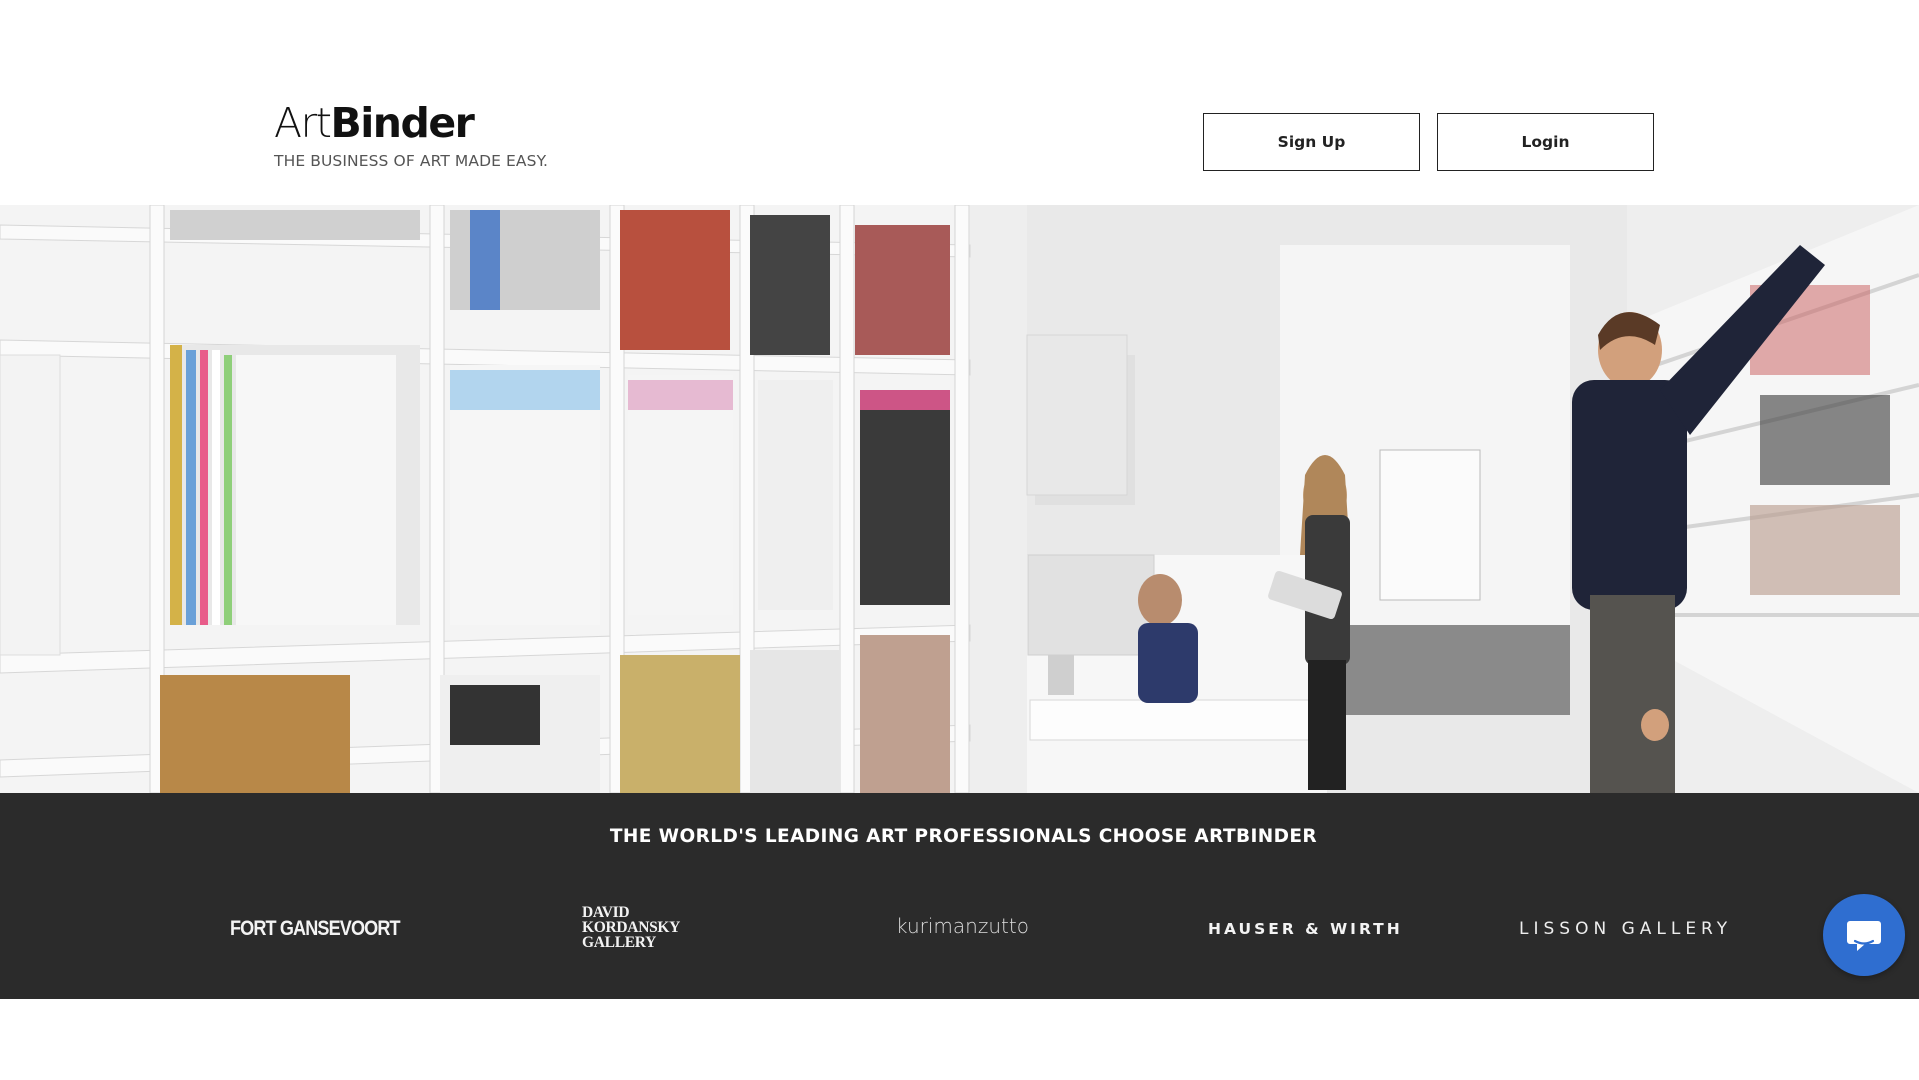 The image size is (1919, 1080). I want to click on chat-bubble-icon, so click(1864, 936).